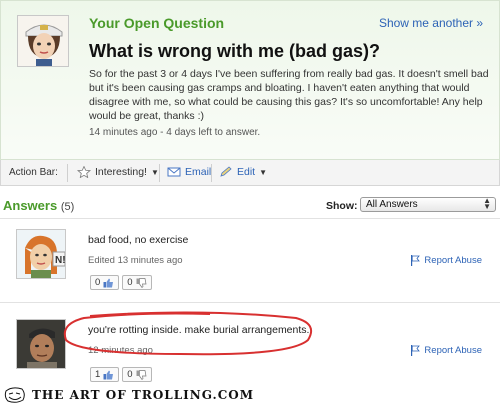 The image size is (500, 405). Describe the element at coordinates (235, 51) in the screenshot. I see `question-title: What is wrong with me (bad gas)?` at that location.